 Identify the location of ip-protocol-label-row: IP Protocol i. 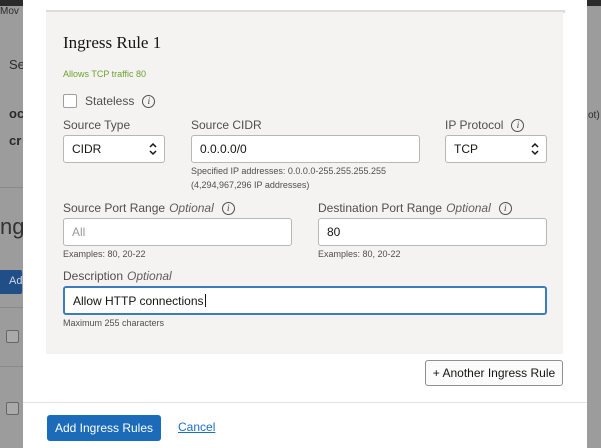
(485, 125).